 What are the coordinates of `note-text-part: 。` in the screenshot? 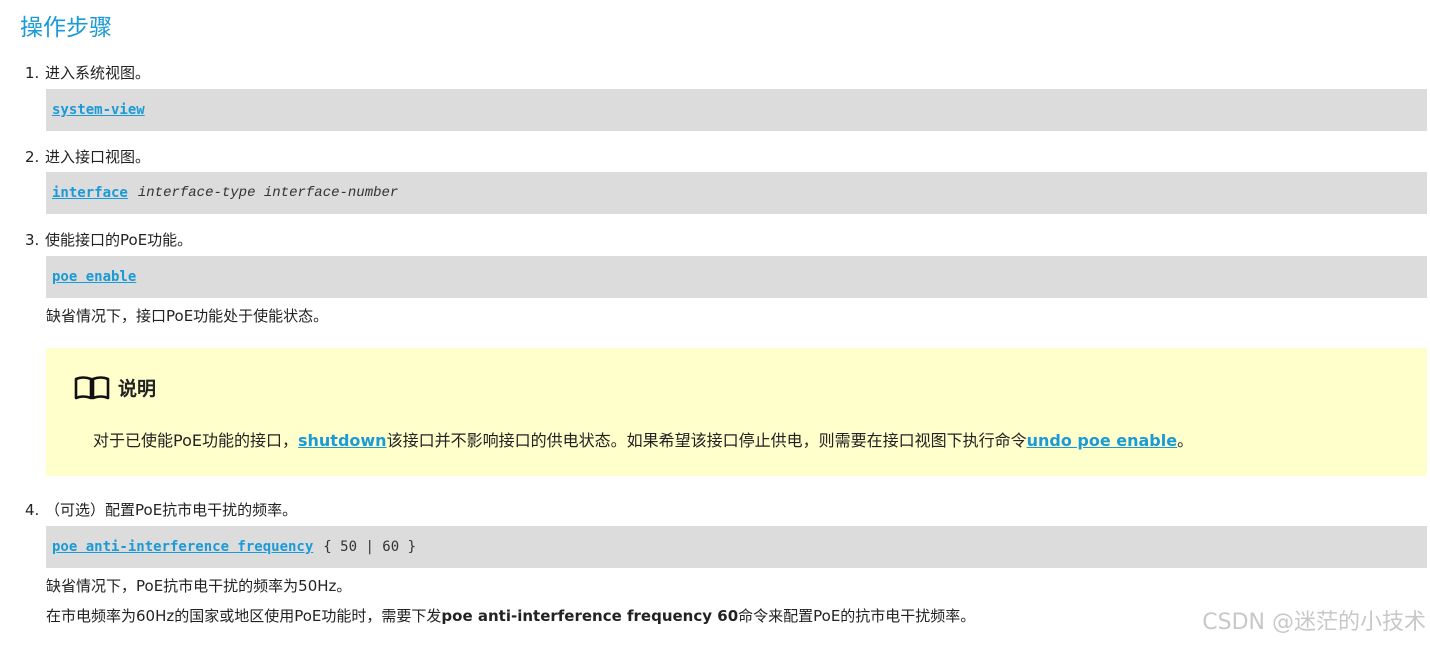 It's located at (1185, 440).